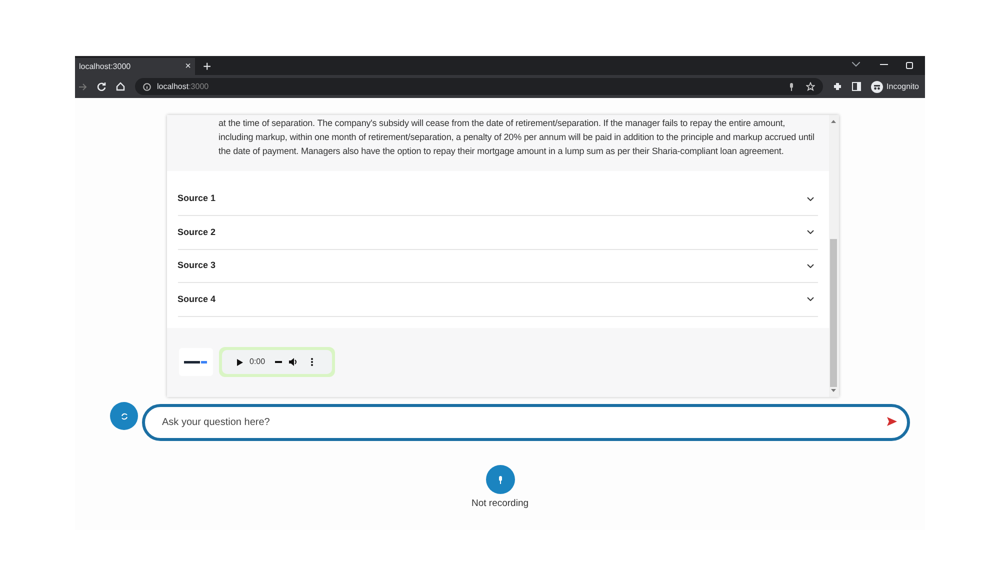 This screenshot has width=1000, height=564. Describe the element at coordinates (856, 86) in the screenshot. I see `sidebar-icon` at that location.